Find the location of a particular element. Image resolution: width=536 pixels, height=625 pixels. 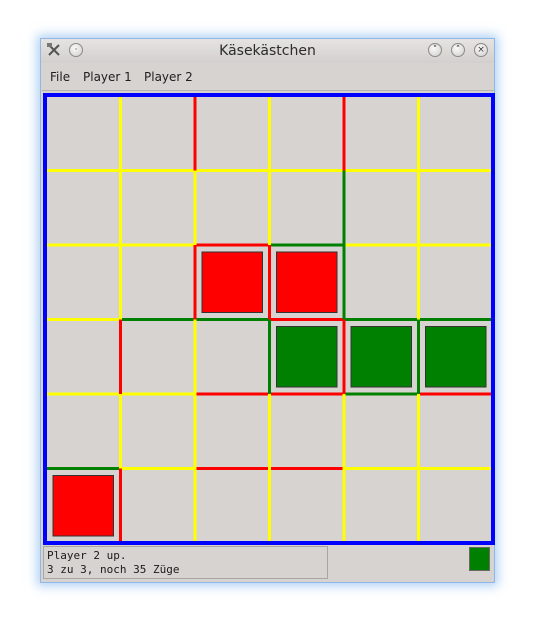

window-title: Käsekästchen is located at coordinates (267, 51).